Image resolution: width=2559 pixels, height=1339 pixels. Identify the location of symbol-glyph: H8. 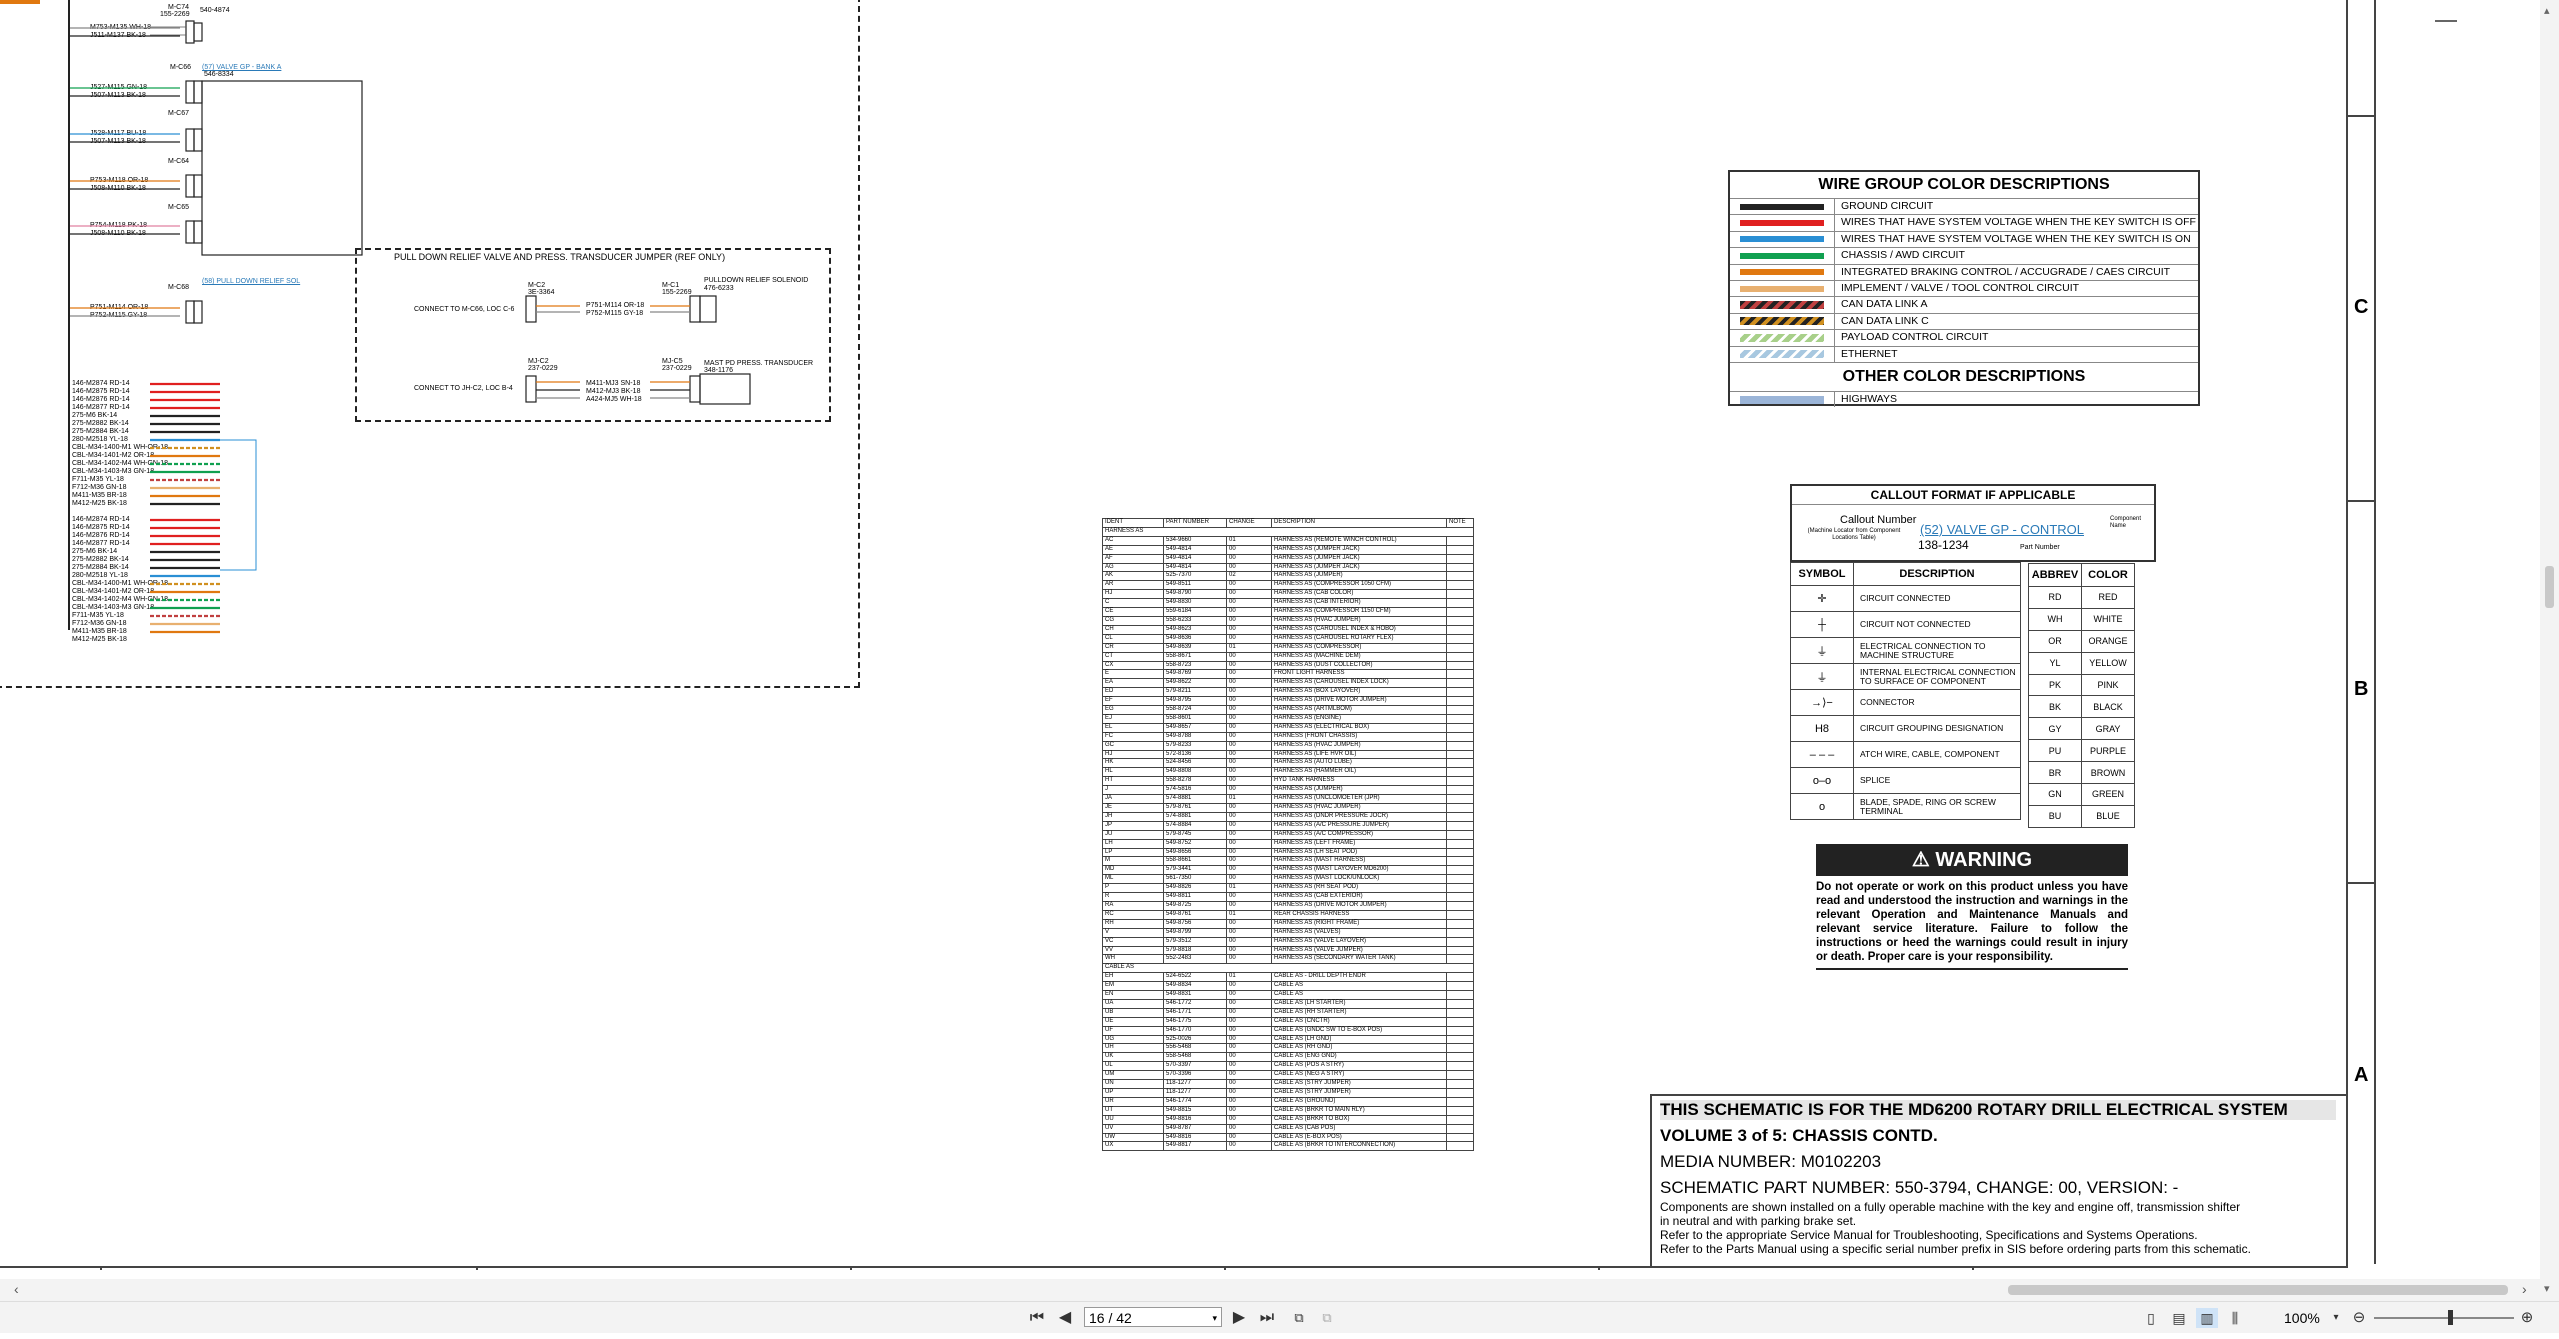
(1822, 728).